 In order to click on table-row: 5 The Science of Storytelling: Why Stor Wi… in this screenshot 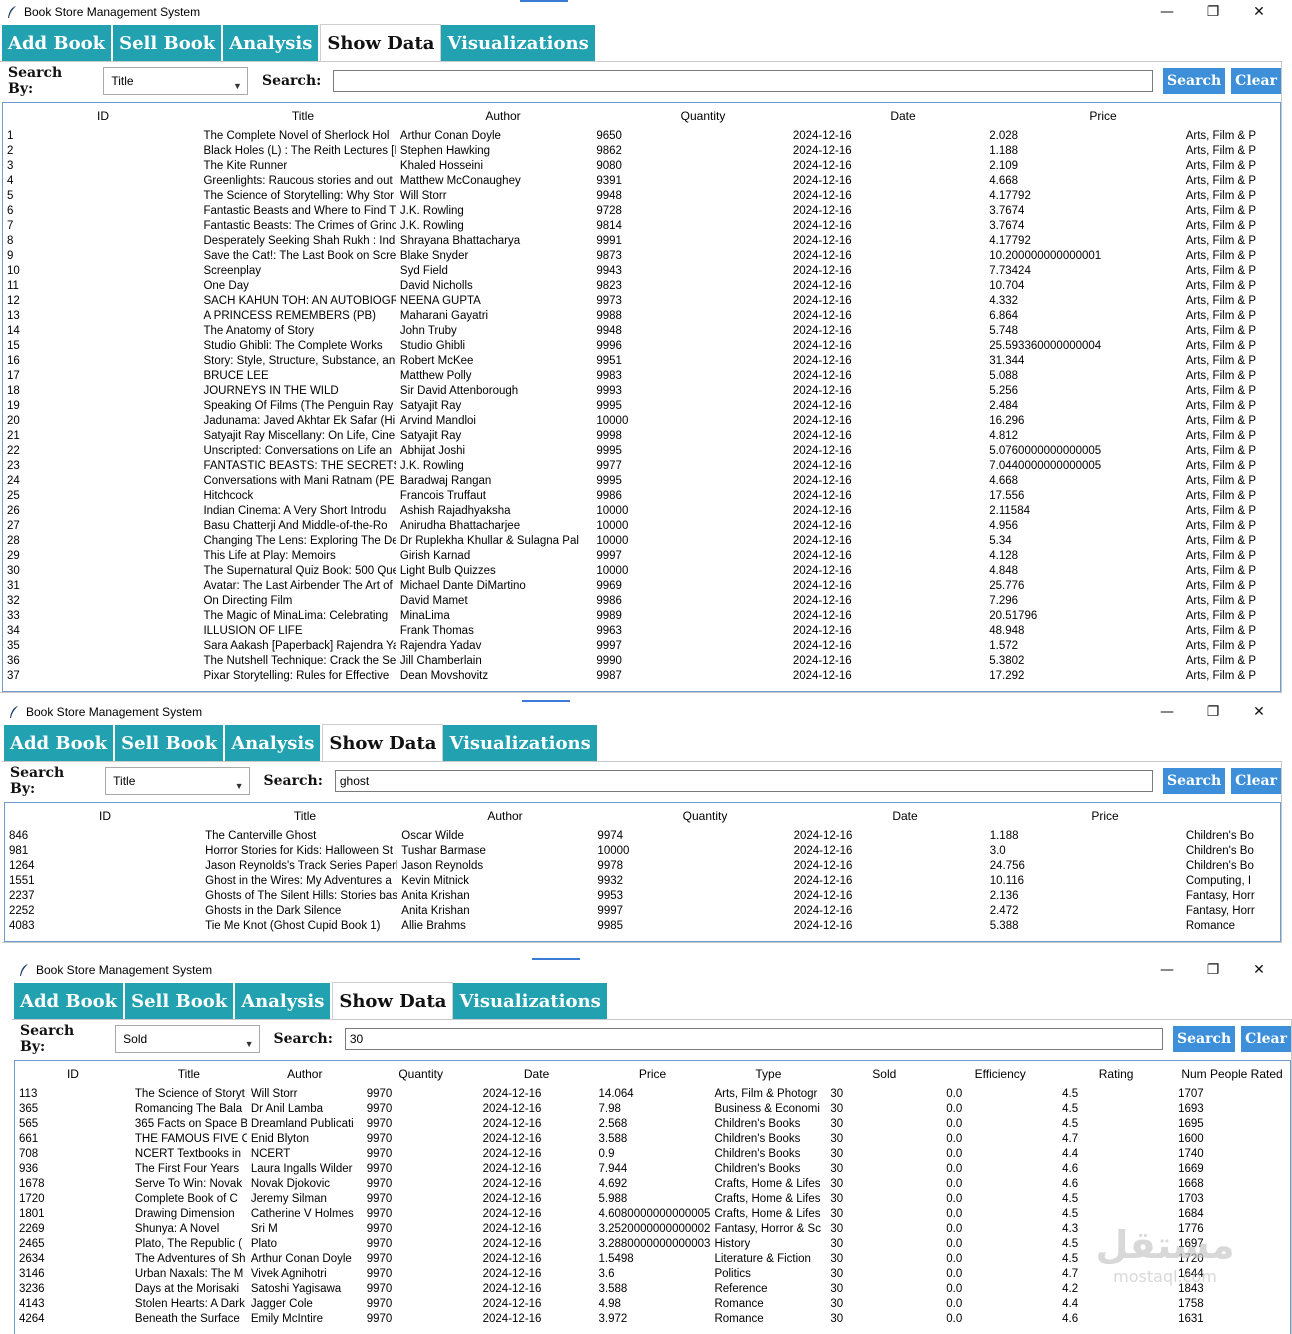, I will do `click(641, 196)`.